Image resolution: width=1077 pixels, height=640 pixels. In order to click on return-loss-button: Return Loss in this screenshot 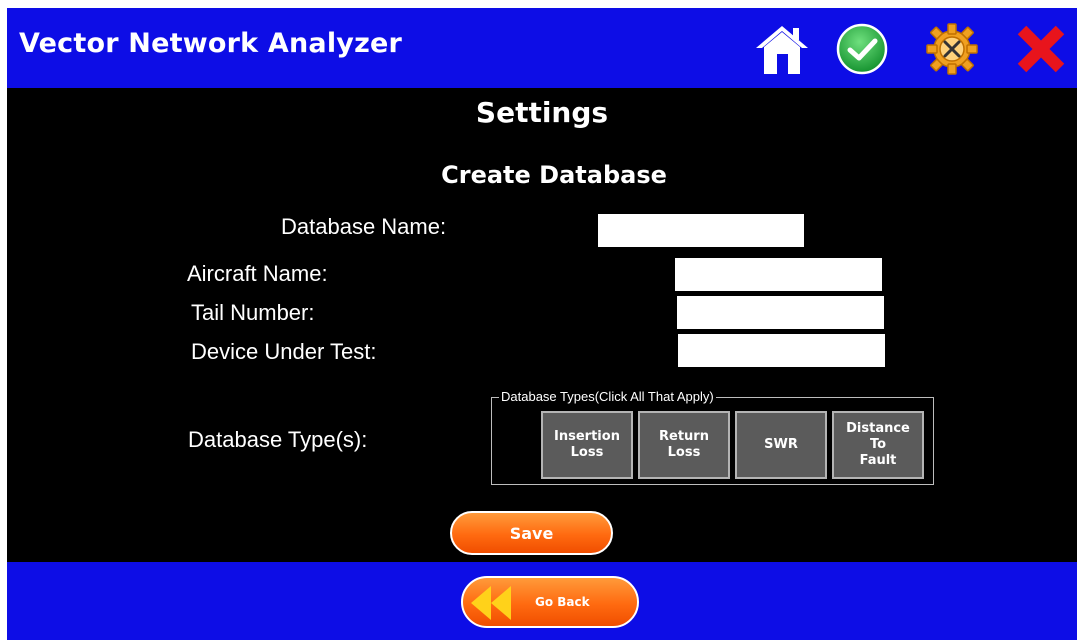, I will do `click(684, 445)`.